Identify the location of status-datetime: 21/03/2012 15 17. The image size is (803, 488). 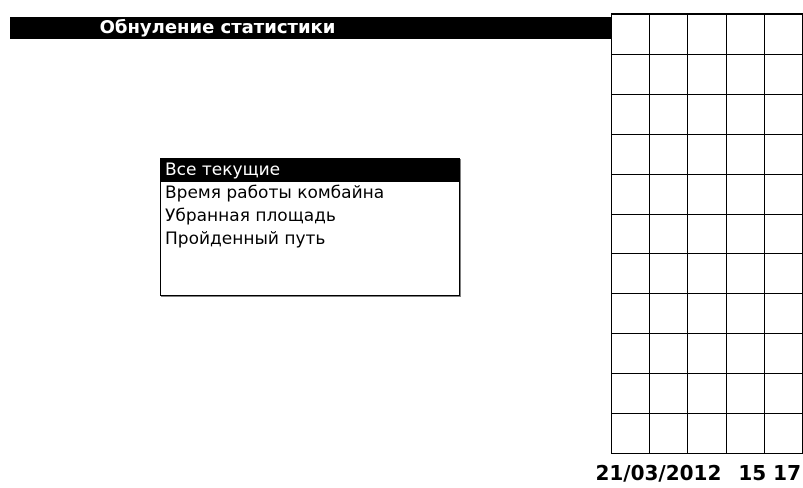
(698, 473).